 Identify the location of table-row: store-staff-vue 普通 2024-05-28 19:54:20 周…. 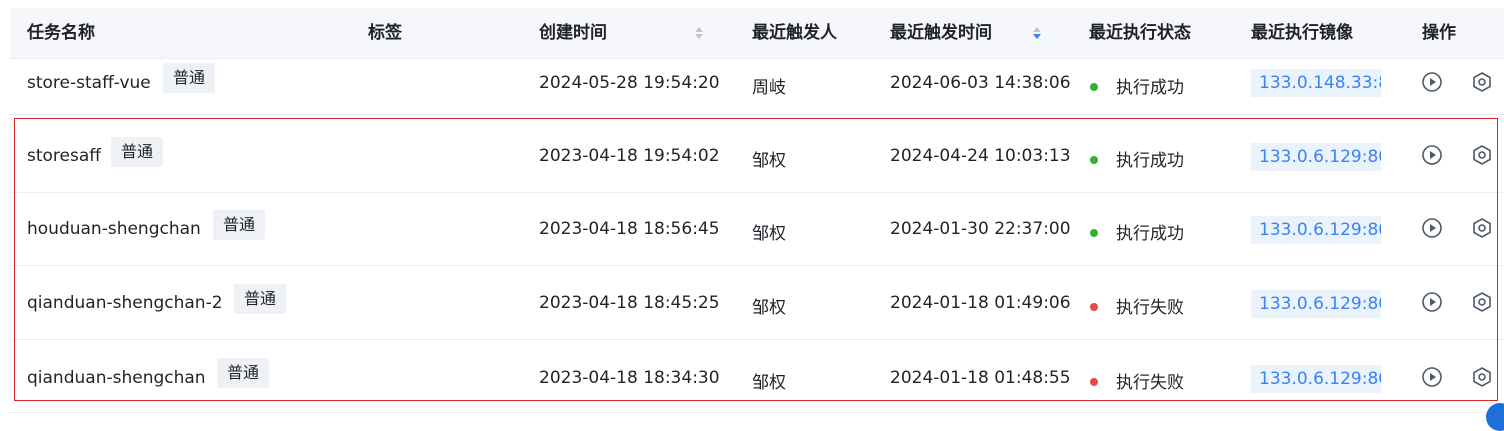
(757, 87).